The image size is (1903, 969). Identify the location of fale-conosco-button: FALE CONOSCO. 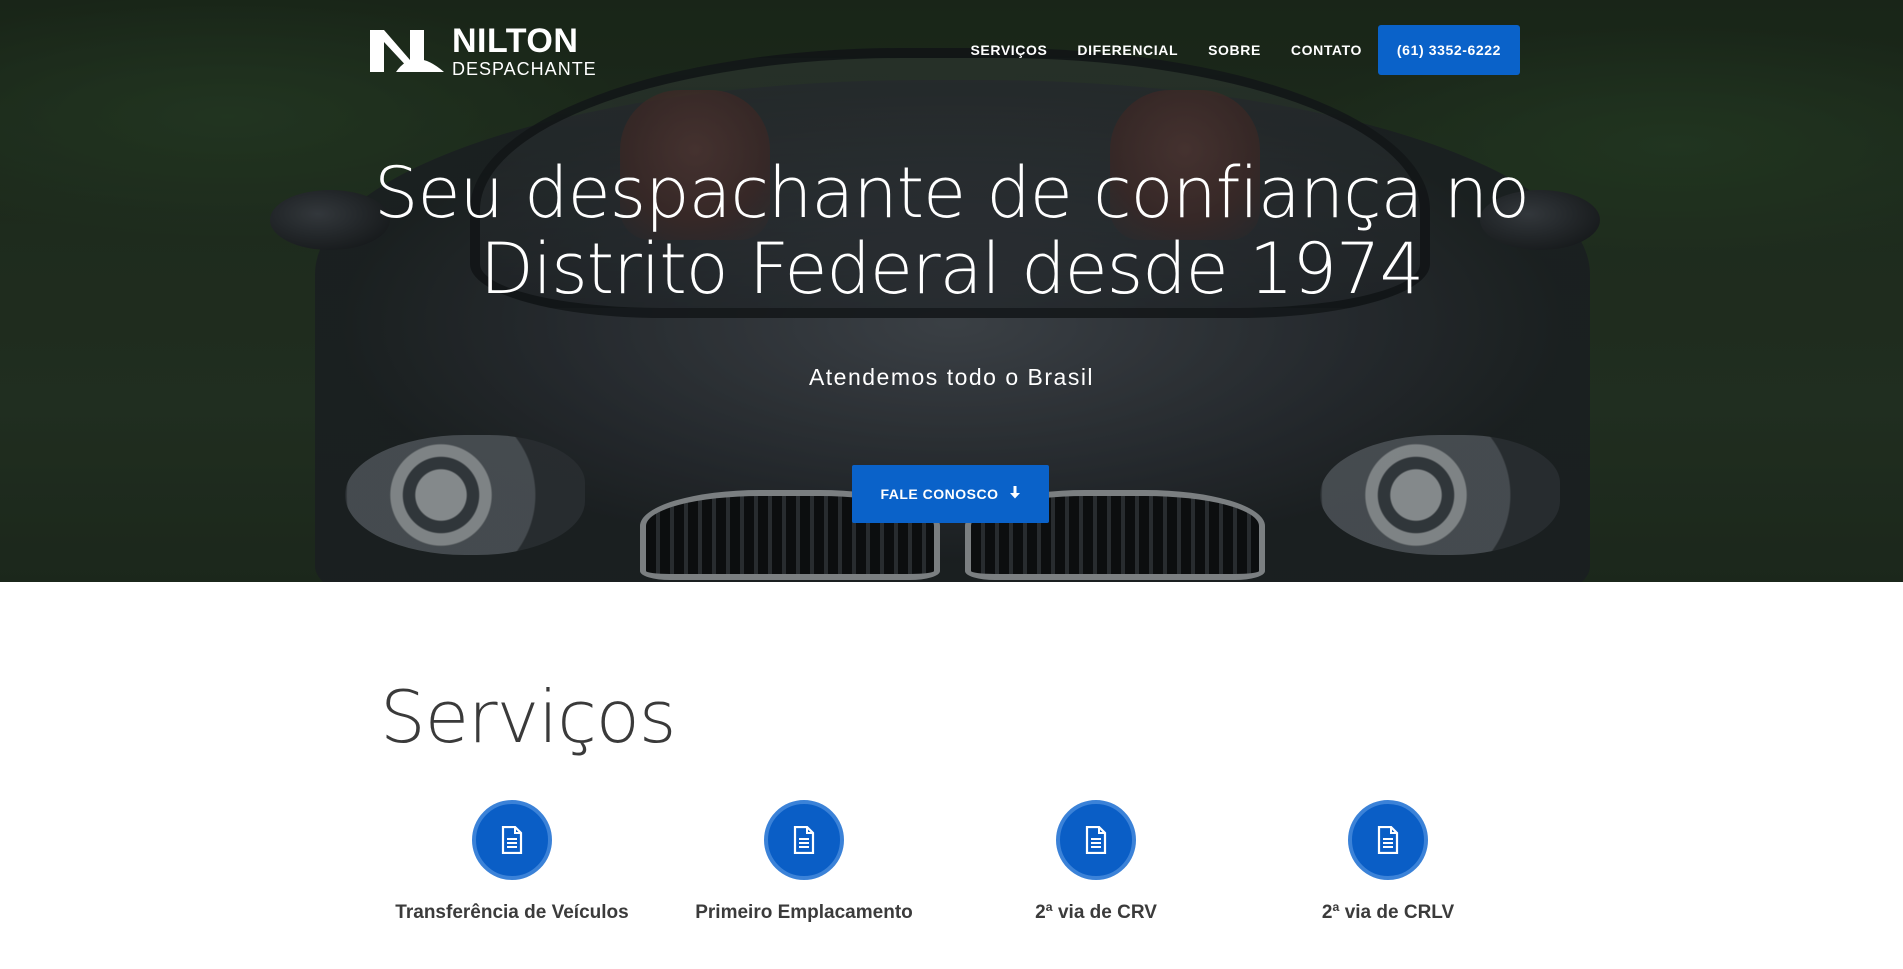
(950, 494).